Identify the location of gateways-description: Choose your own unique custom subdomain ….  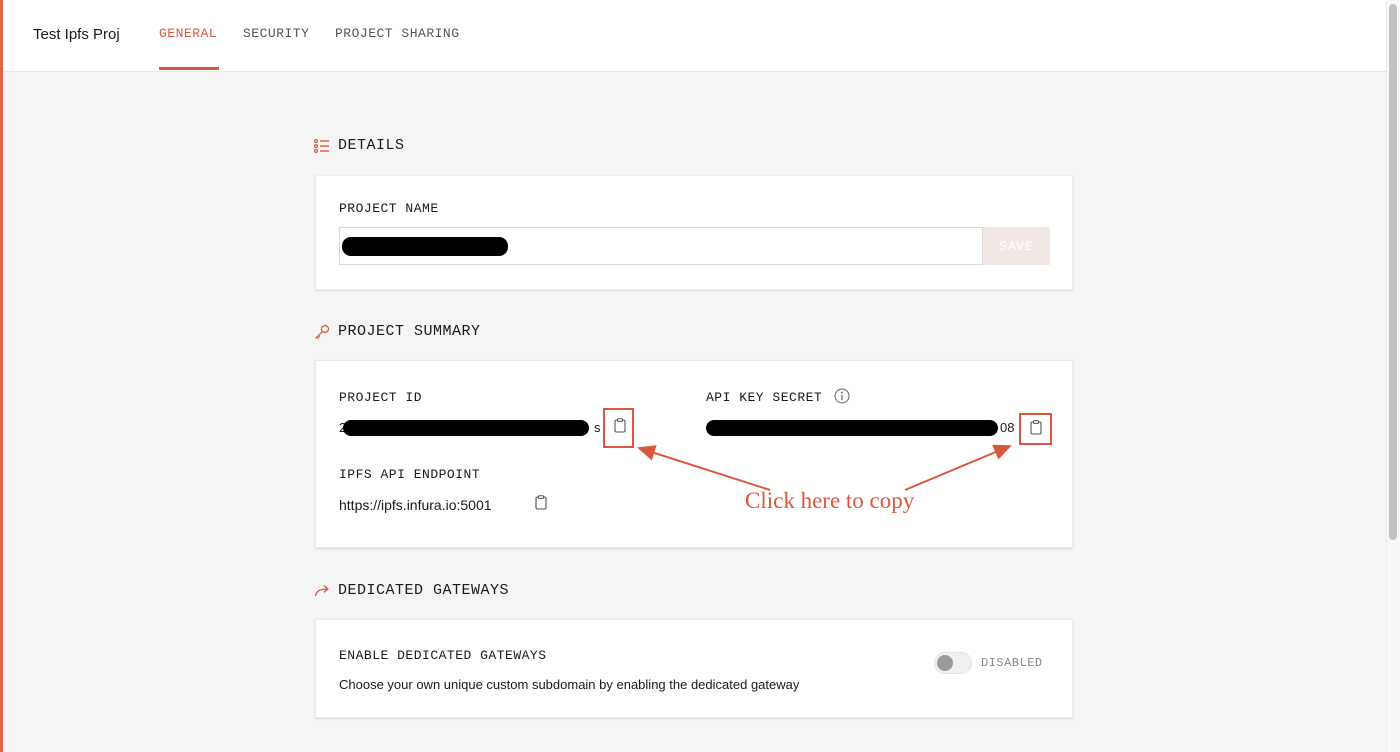
(569, 684).